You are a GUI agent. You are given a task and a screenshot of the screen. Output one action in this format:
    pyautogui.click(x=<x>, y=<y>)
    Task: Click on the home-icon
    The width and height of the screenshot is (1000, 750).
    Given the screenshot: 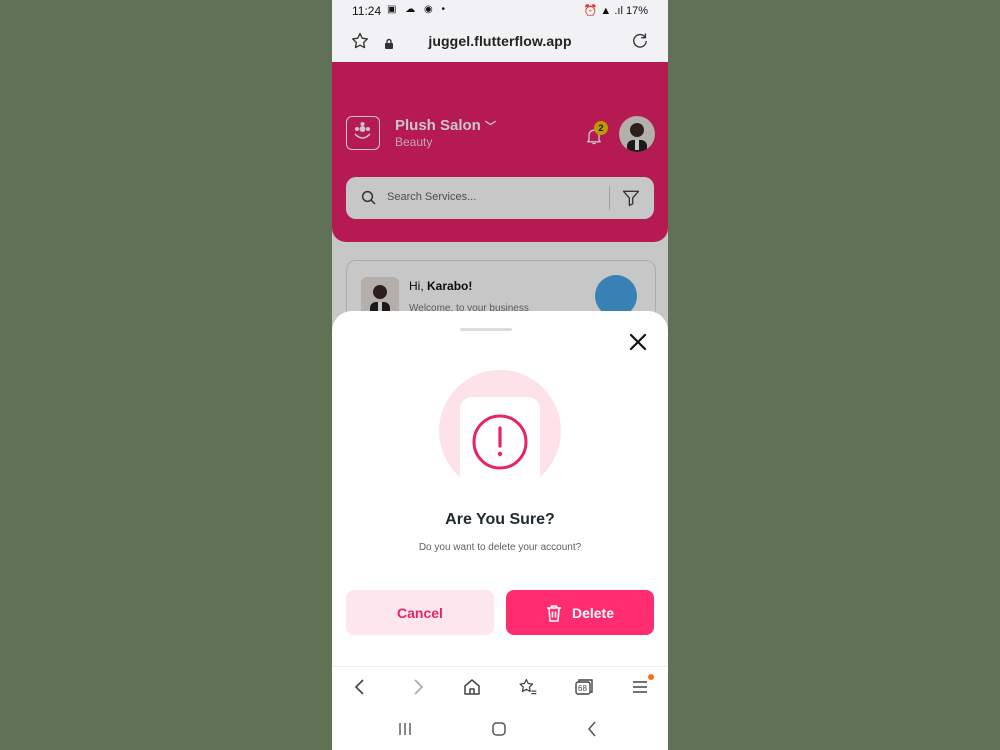 What is the action you would take?
    pyautogui.click(x=472, y=689)
    